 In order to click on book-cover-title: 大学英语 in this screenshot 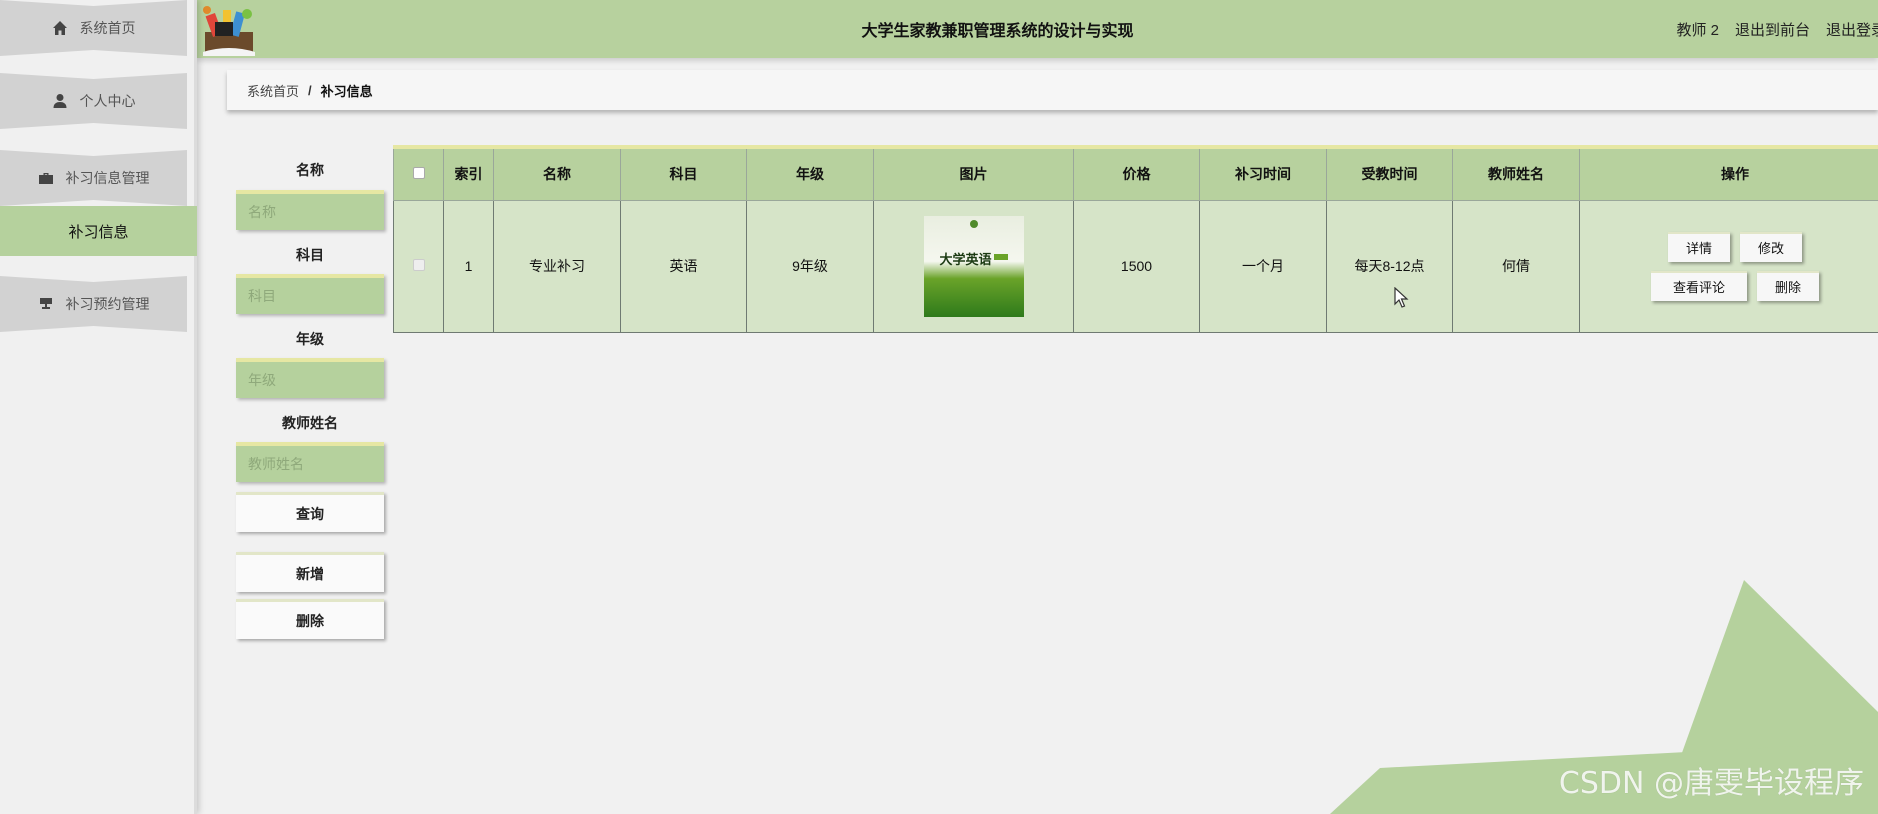, I will do `click(965, 260)`.